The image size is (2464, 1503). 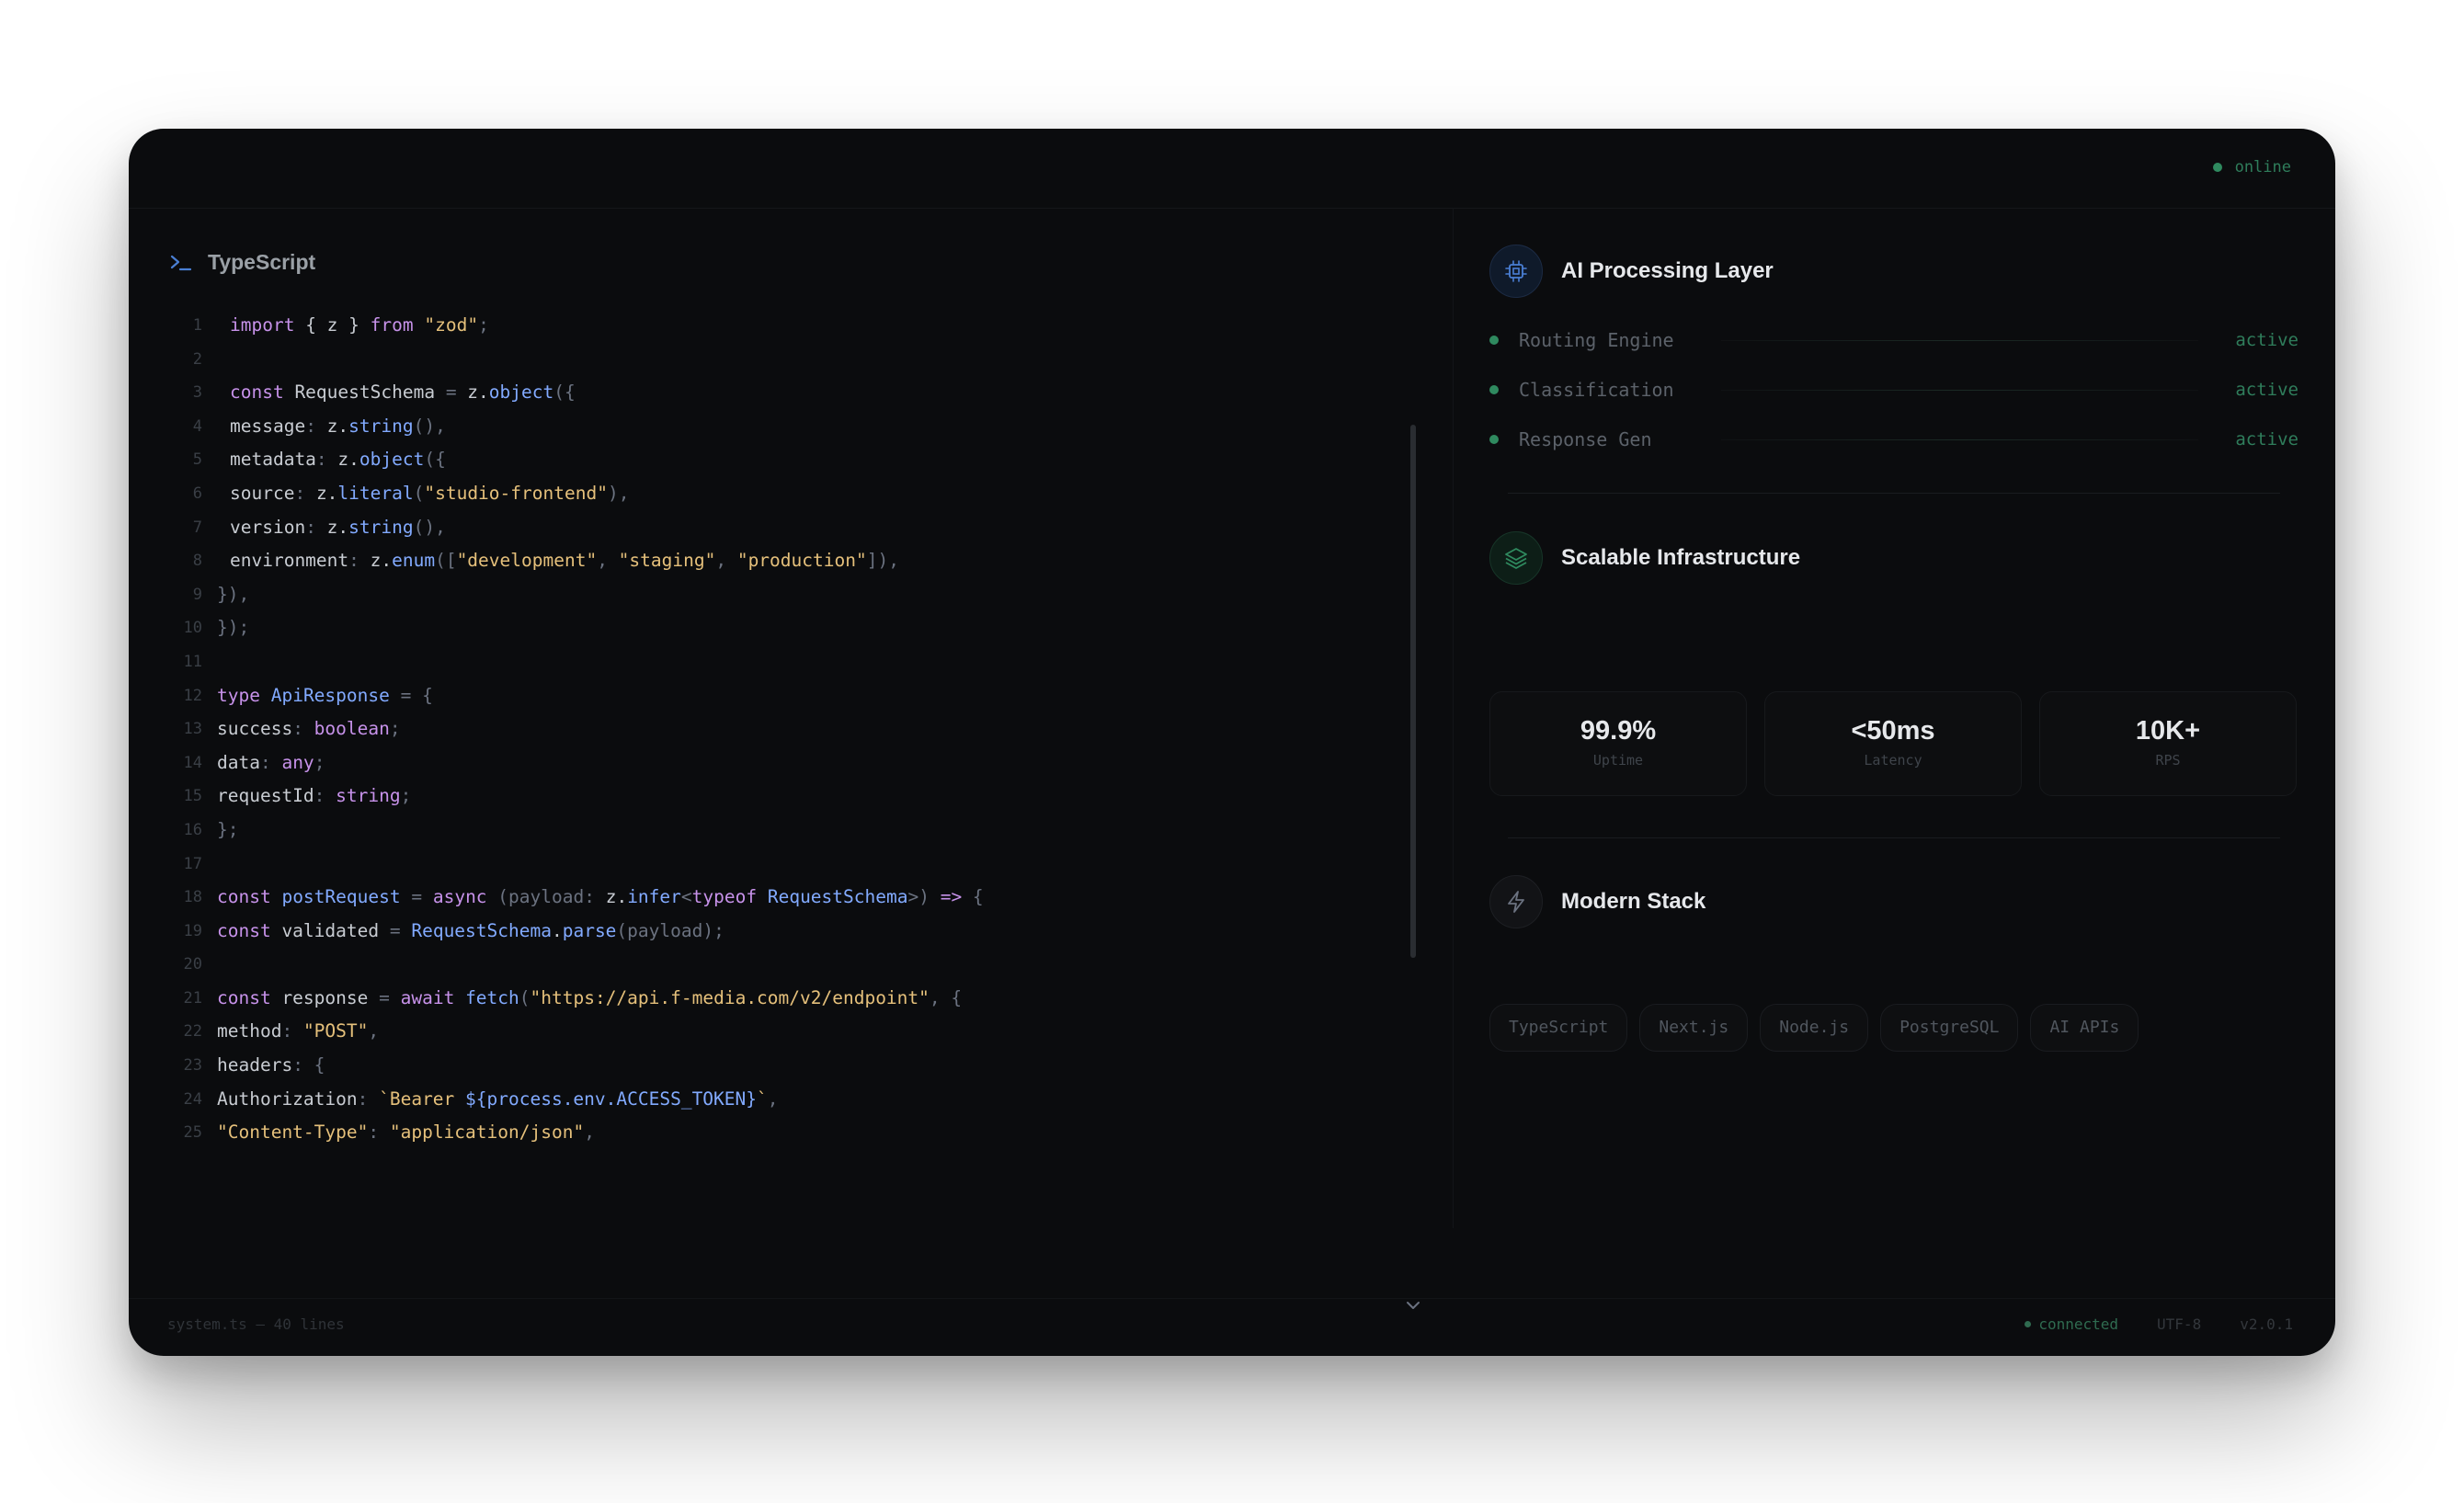 I want to click on online-status: online, so click(x=2251, y=167).